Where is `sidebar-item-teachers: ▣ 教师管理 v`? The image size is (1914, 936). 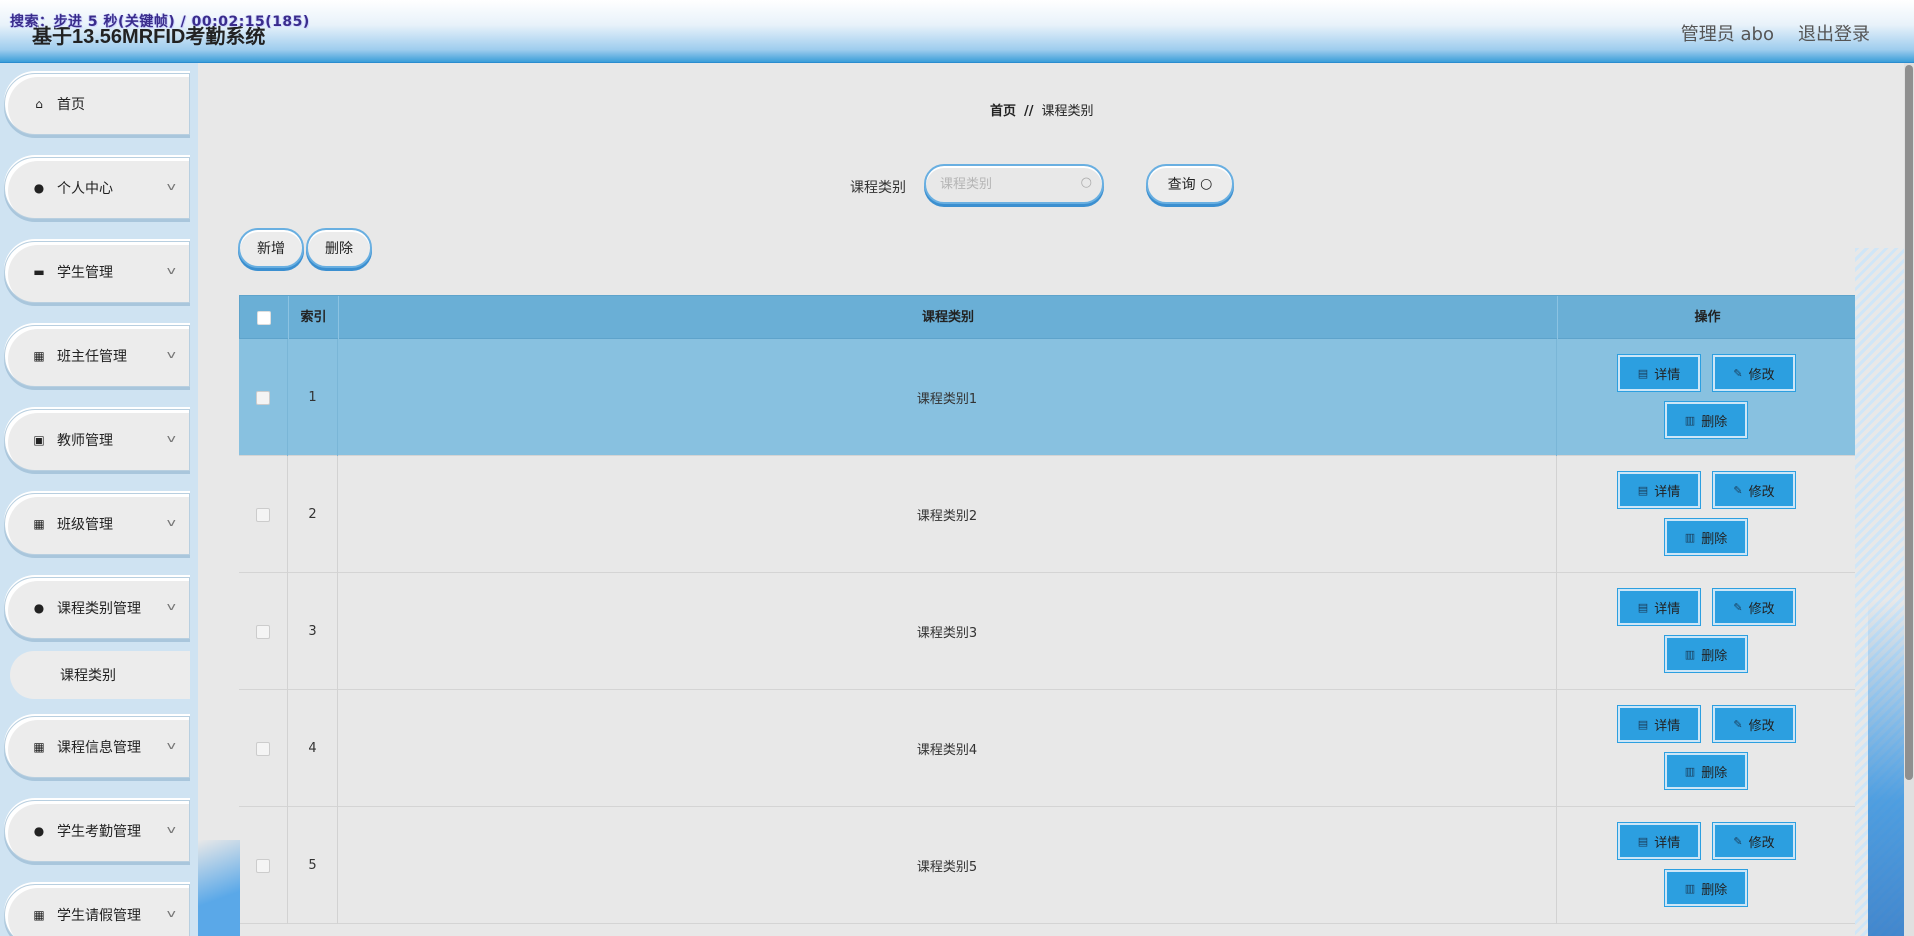 sidebar-item-teachers: ▣ 教师管理 v is located at coordinates (97, 440).